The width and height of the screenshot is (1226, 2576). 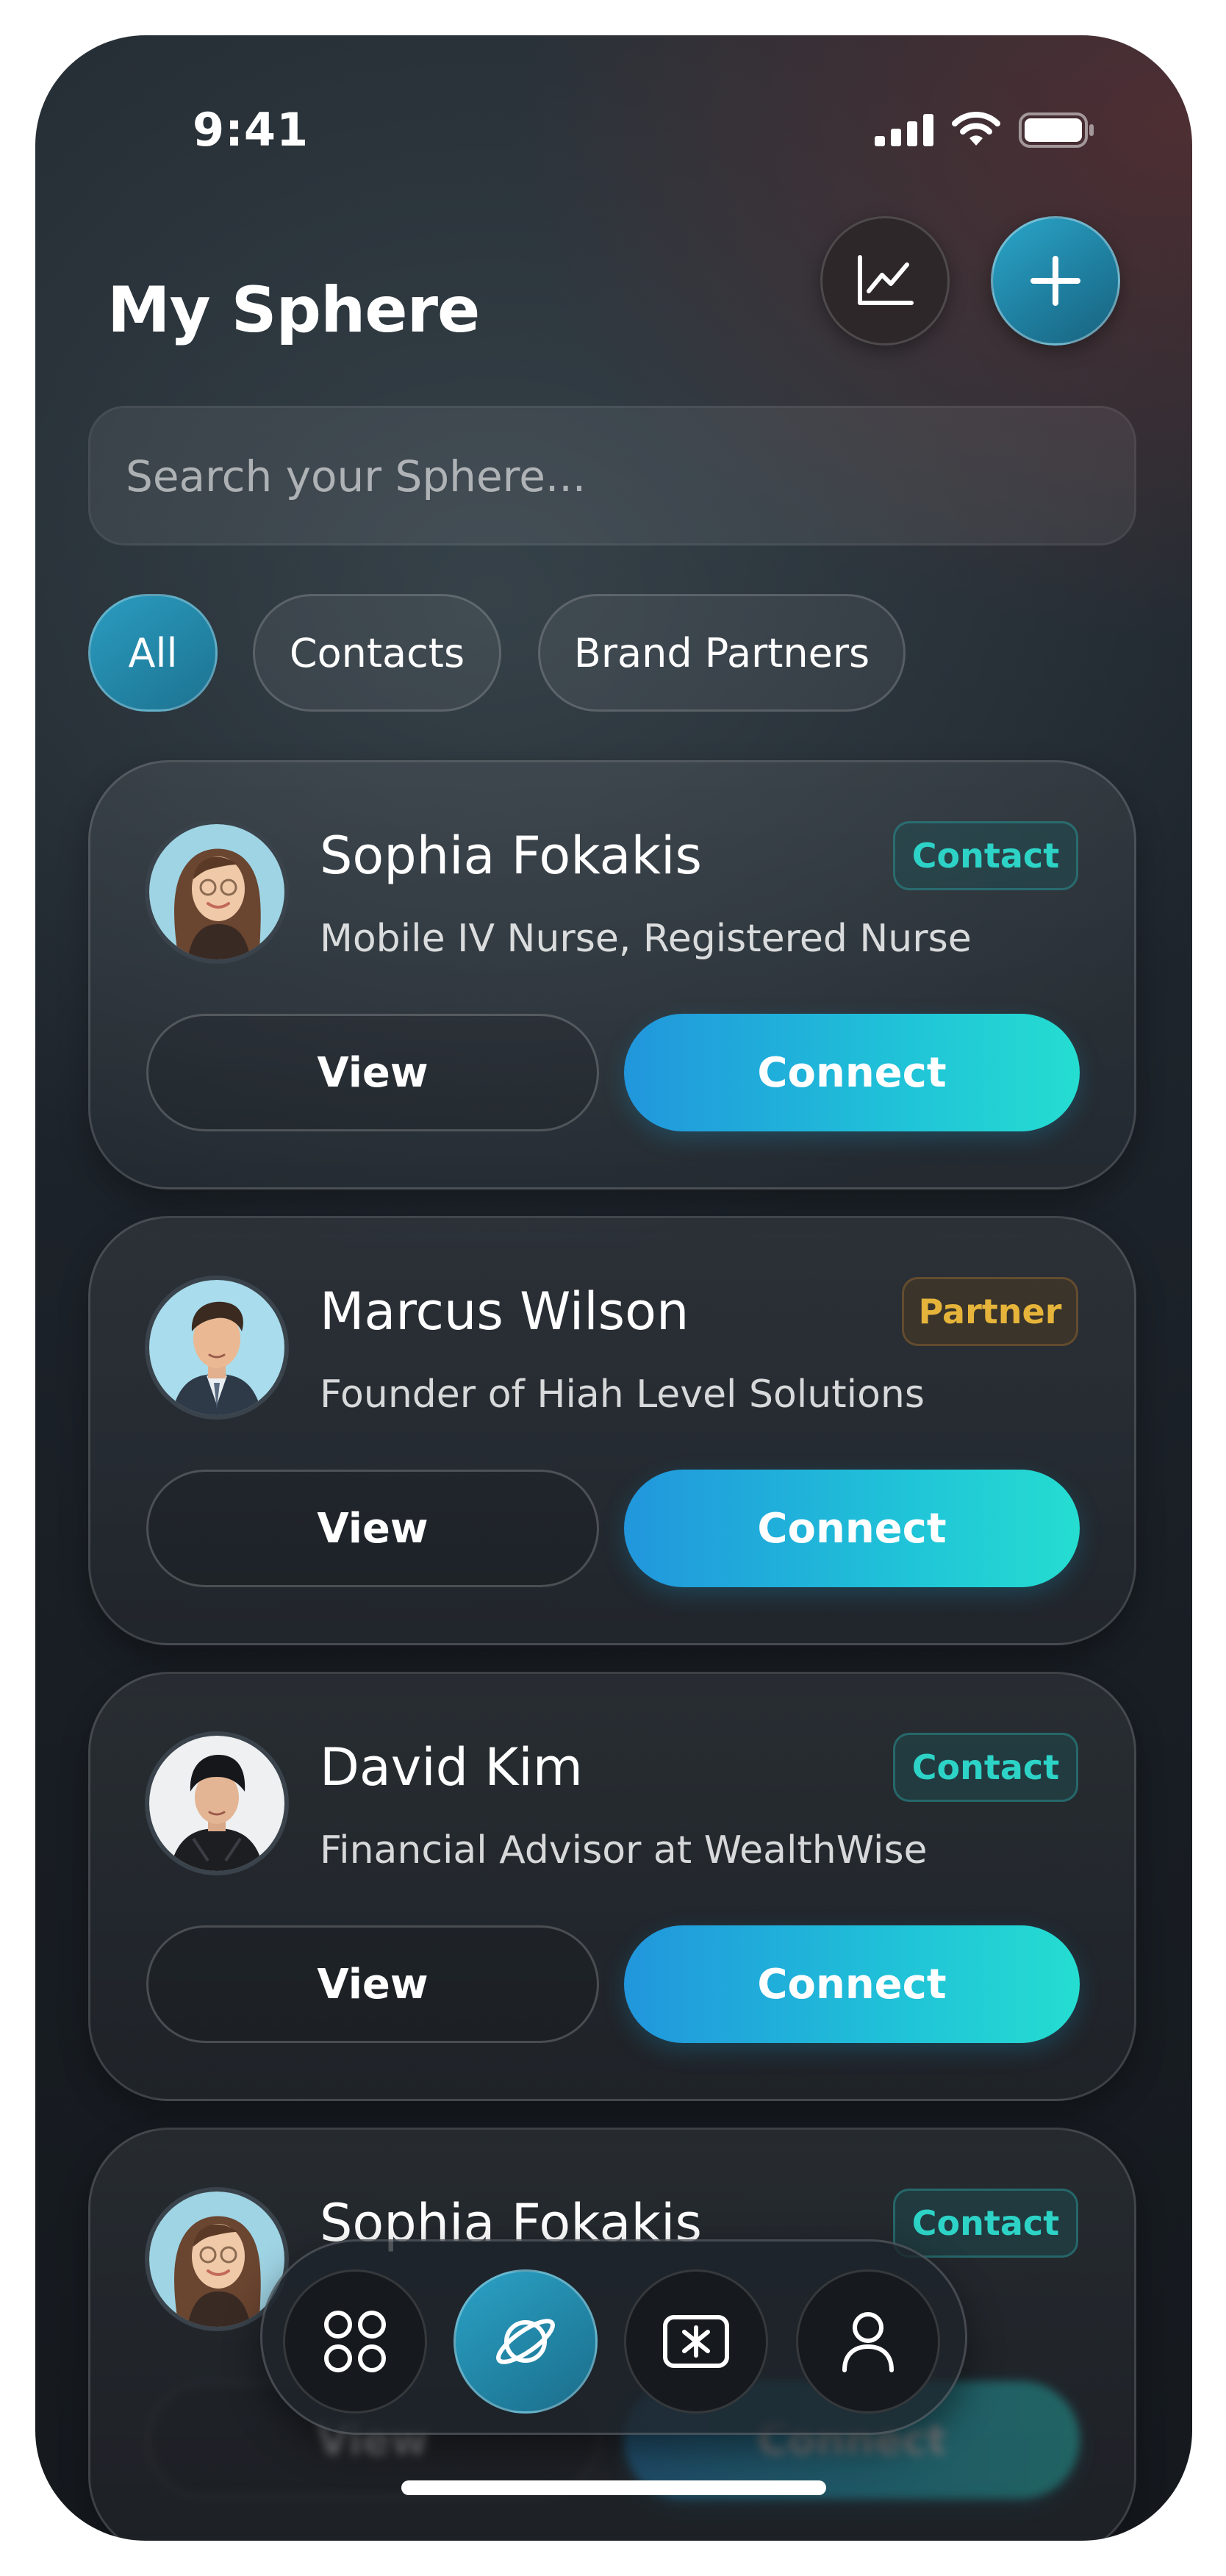 I want to click on contact-role: Founder of Hiah Level Solutions, so click(x=622, y=1395).